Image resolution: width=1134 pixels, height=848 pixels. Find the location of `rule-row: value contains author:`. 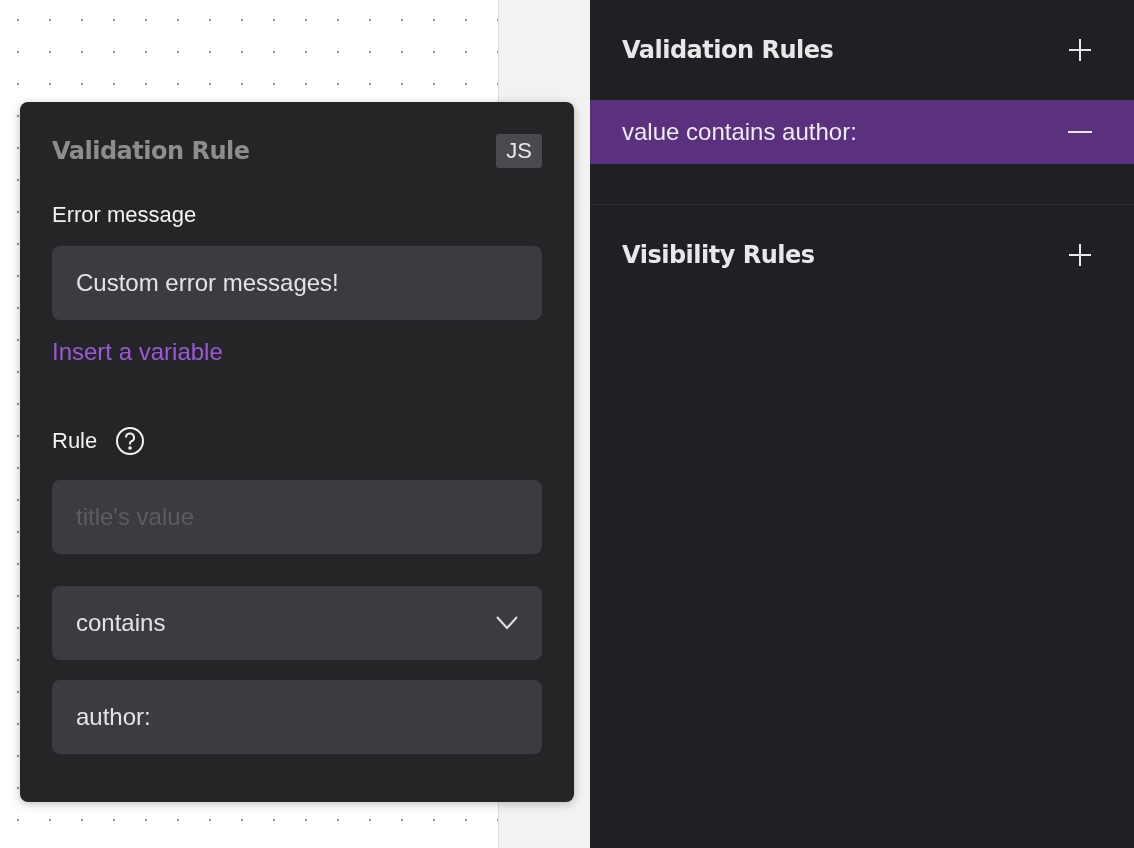

rule-row: value contains author: is located at coordinates (862, 132).